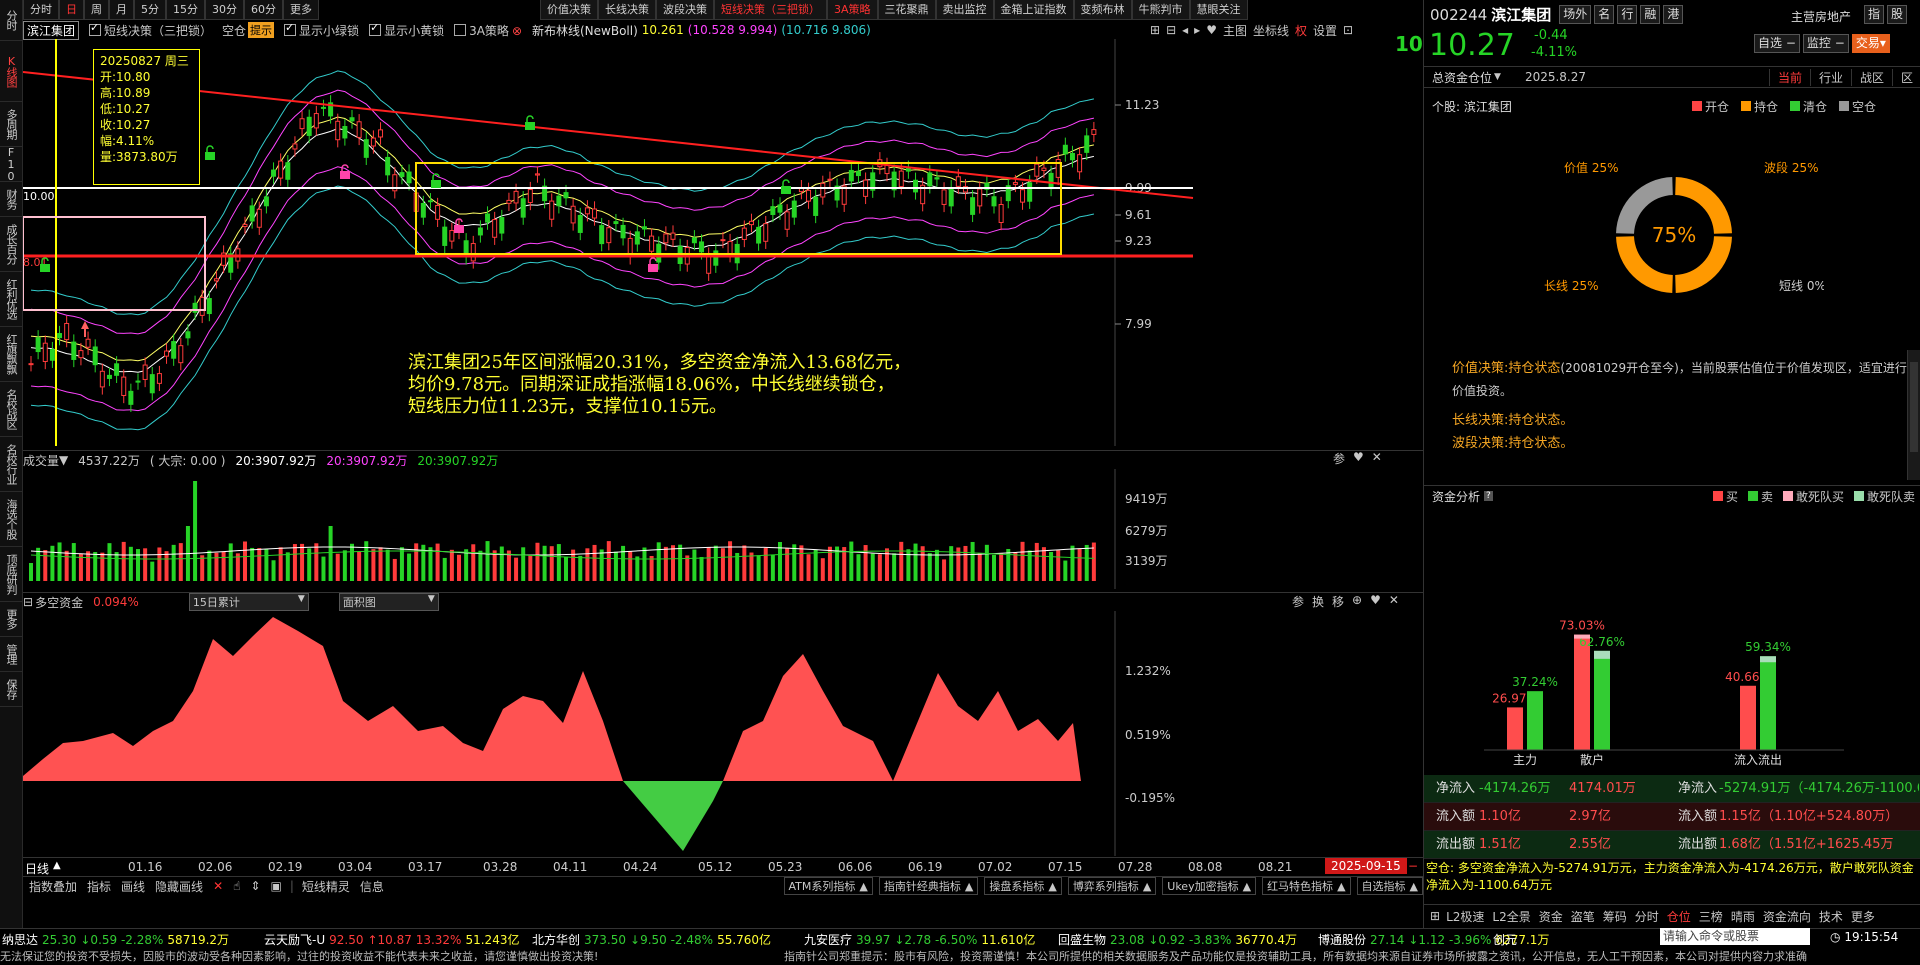 The image size is (1920, 965). I want to click on tool-short-elf: 短线精灵, so click(326, 886).